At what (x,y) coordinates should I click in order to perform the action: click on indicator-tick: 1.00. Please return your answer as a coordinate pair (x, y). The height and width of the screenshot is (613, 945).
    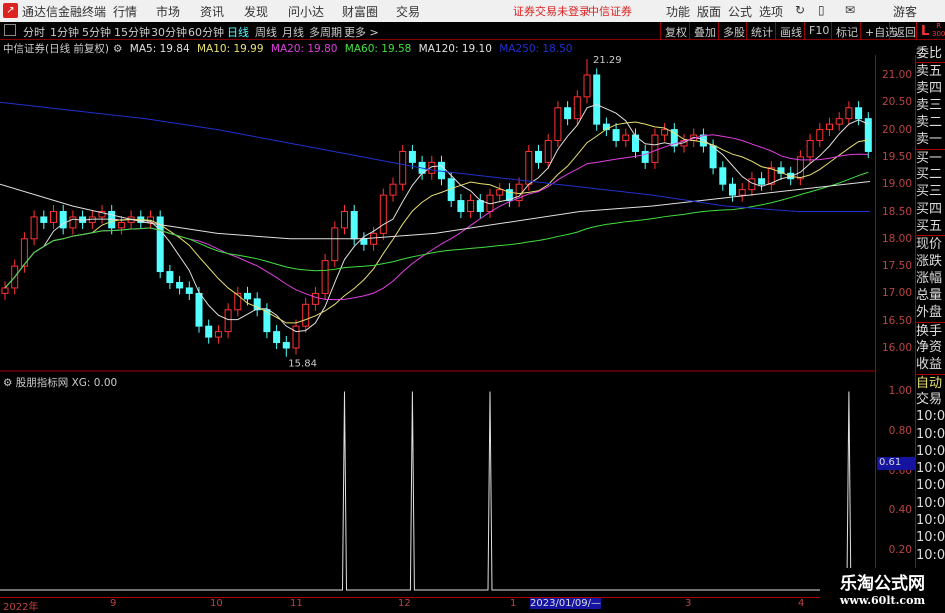
    Looking at the image, I should click on (900, 391).